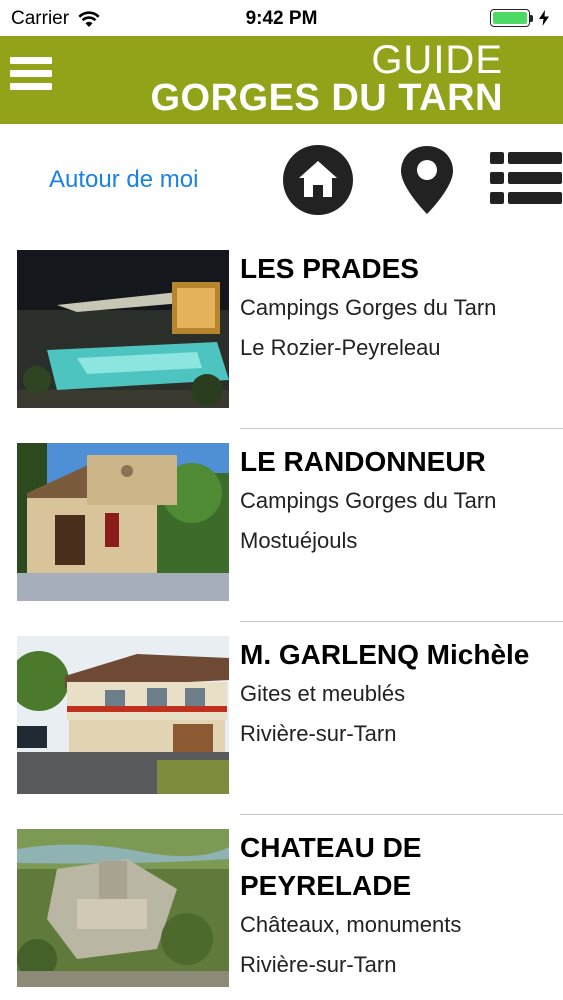 The image size is (563, 1000). Describe the element at coordinates (340, 347) in the screenshot. I see `item-location: Le Rozier-Peyreleau` at that location.